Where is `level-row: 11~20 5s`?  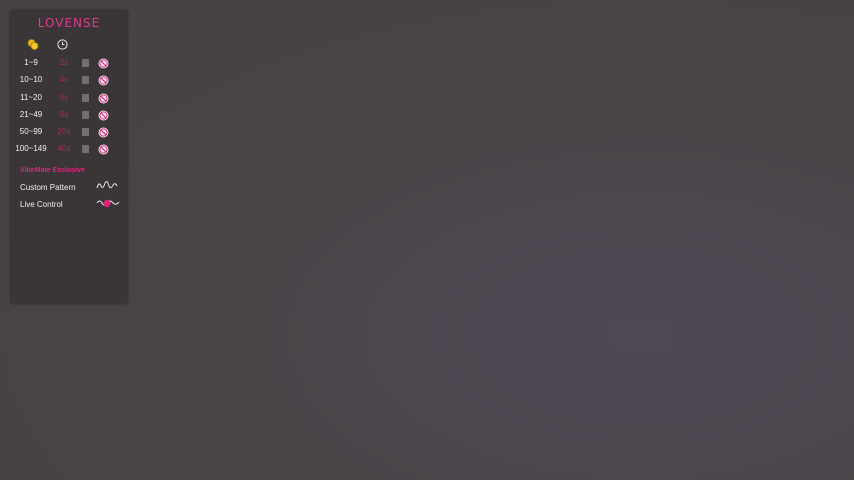
level-row: 11~20 5s is located at coordinates (69, 98).